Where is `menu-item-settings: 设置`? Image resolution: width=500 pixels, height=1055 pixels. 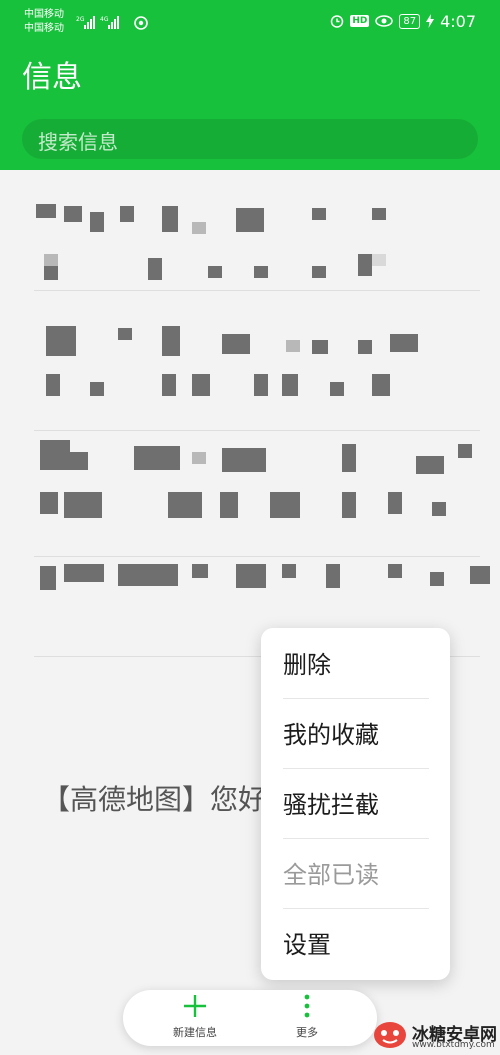 menu-item-settings: 设置 is located at coordinates (356, 945).